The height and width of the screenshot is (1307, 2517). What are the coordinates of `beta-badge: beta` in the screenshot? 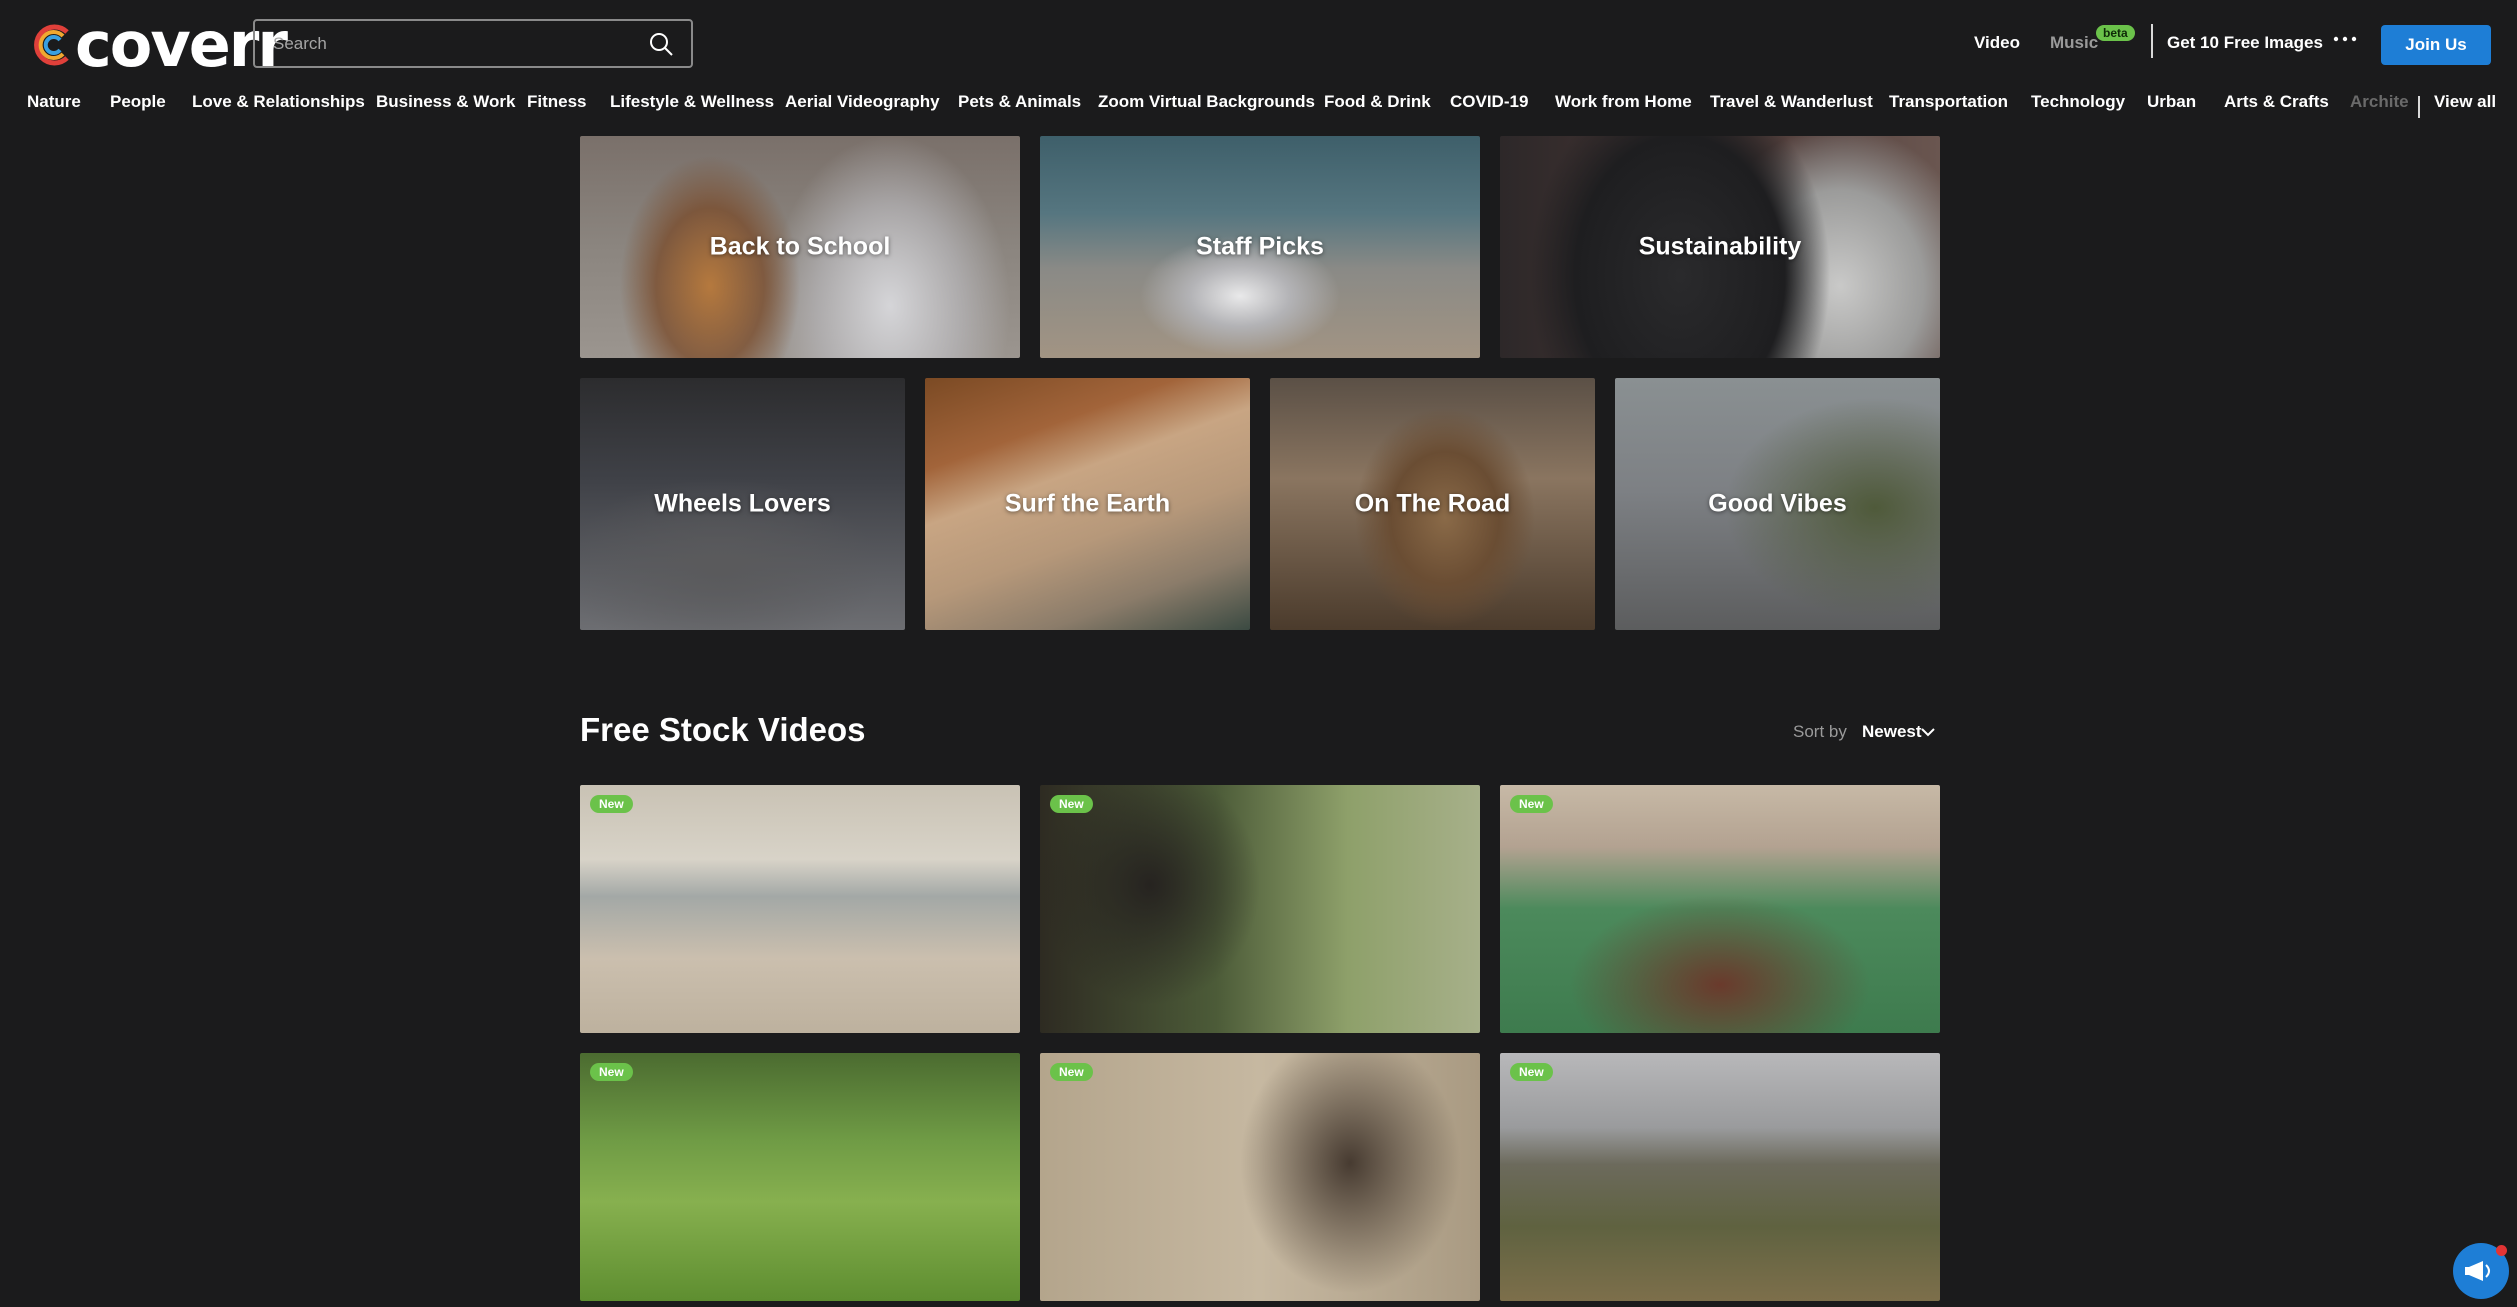 It's located at (2115, 33).